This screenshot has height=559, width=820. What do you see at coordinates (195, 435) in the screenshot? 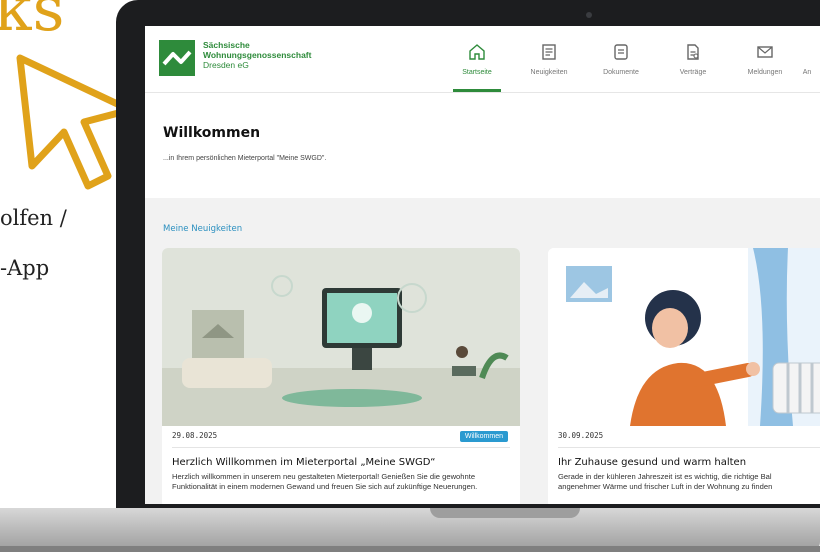
I see `news-date: 29.08.2025` at bounding box center [195, 435].